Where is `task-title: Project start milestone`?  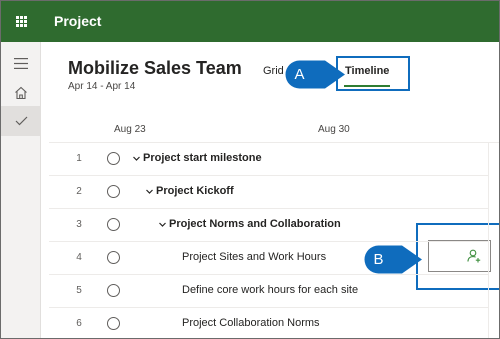 task-title: Project start milestone is located at coordinates (202, 158).